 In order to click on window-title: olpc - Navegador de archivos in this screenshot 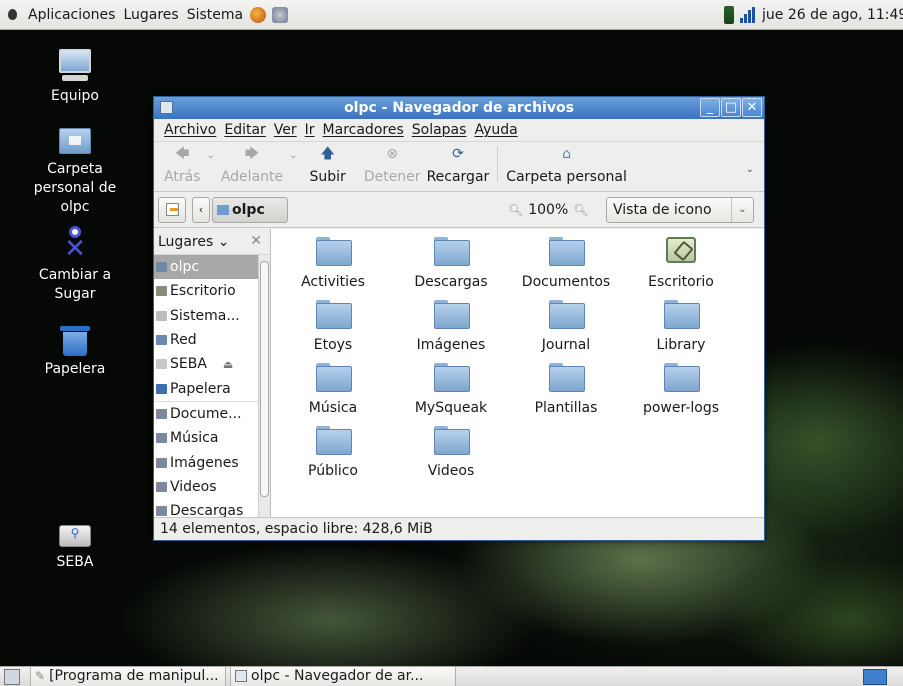, I will do `click(459, 108)`.